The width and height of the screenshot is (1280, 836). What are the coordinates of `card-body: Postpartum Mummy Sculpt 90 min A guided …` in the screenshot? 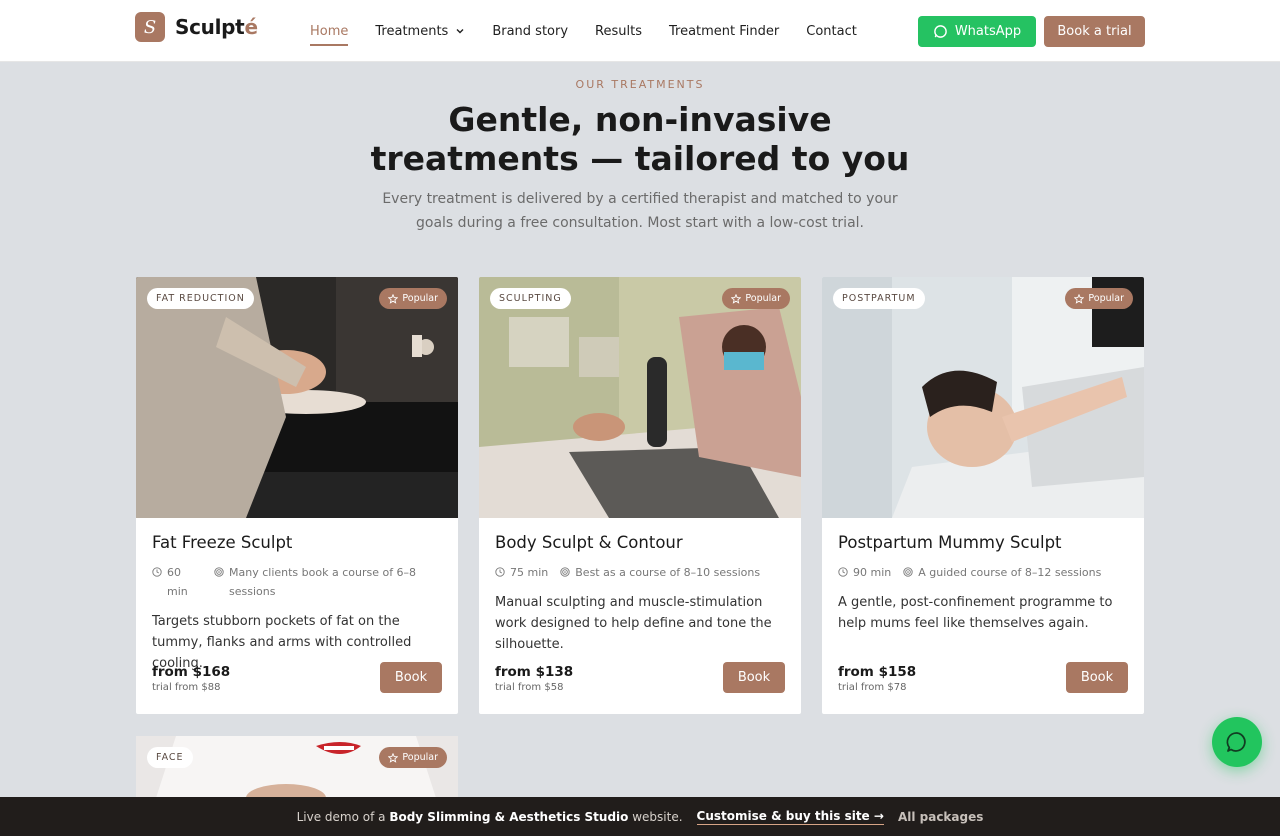 It's located at (983, 583).